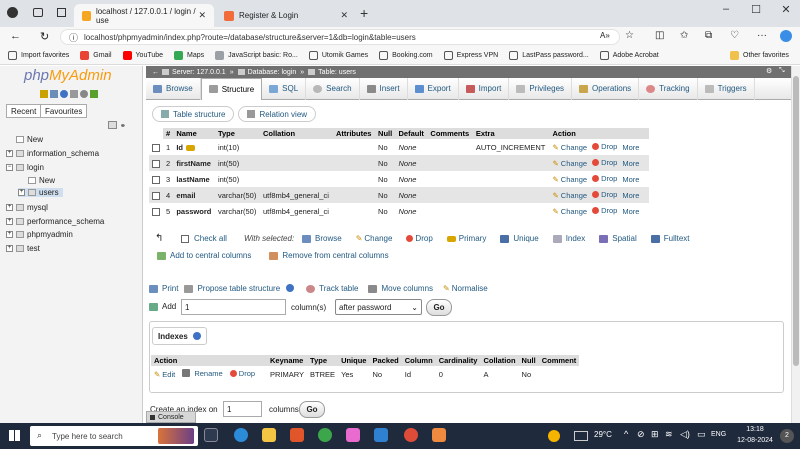 The height and width of the screenshot is (449, 800). I want to click on notification-icon: 2, so click(787, 436).